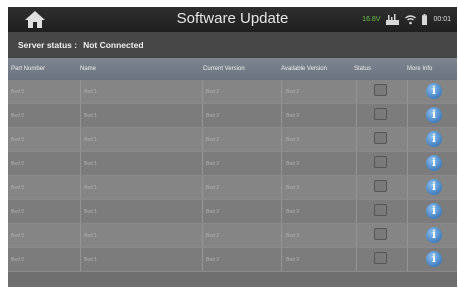  What do you see at coordinates (113, 45) in the screenshot?
I see `server-status-value: Not Connected` at bounding box center [113, 45].